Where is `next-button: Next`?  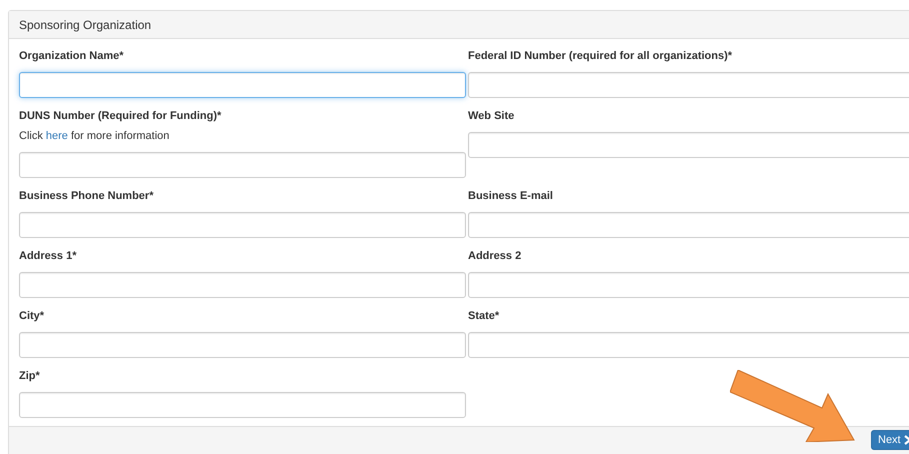
next-button: Next is located at coordinates (890, 440).